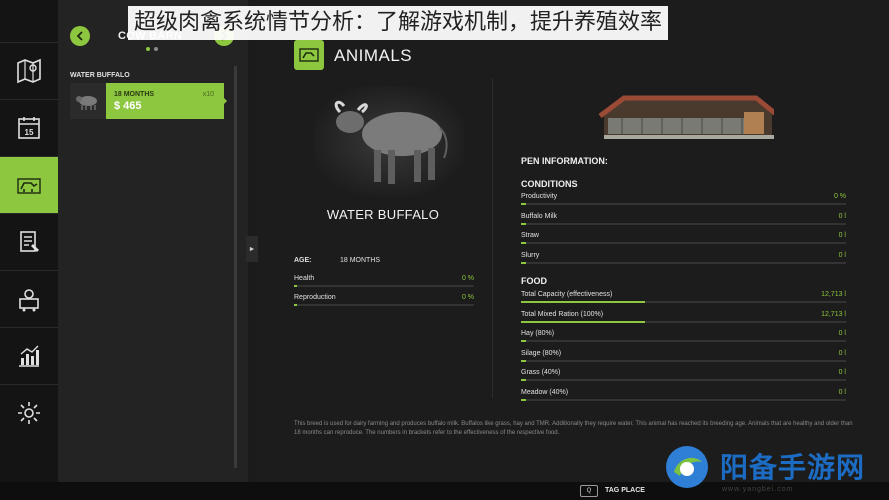  What do you see at coordinates (539, 216) in the screenshot?
I see `stat-label: Buffalo Milk` at bounding box center [539, 216].